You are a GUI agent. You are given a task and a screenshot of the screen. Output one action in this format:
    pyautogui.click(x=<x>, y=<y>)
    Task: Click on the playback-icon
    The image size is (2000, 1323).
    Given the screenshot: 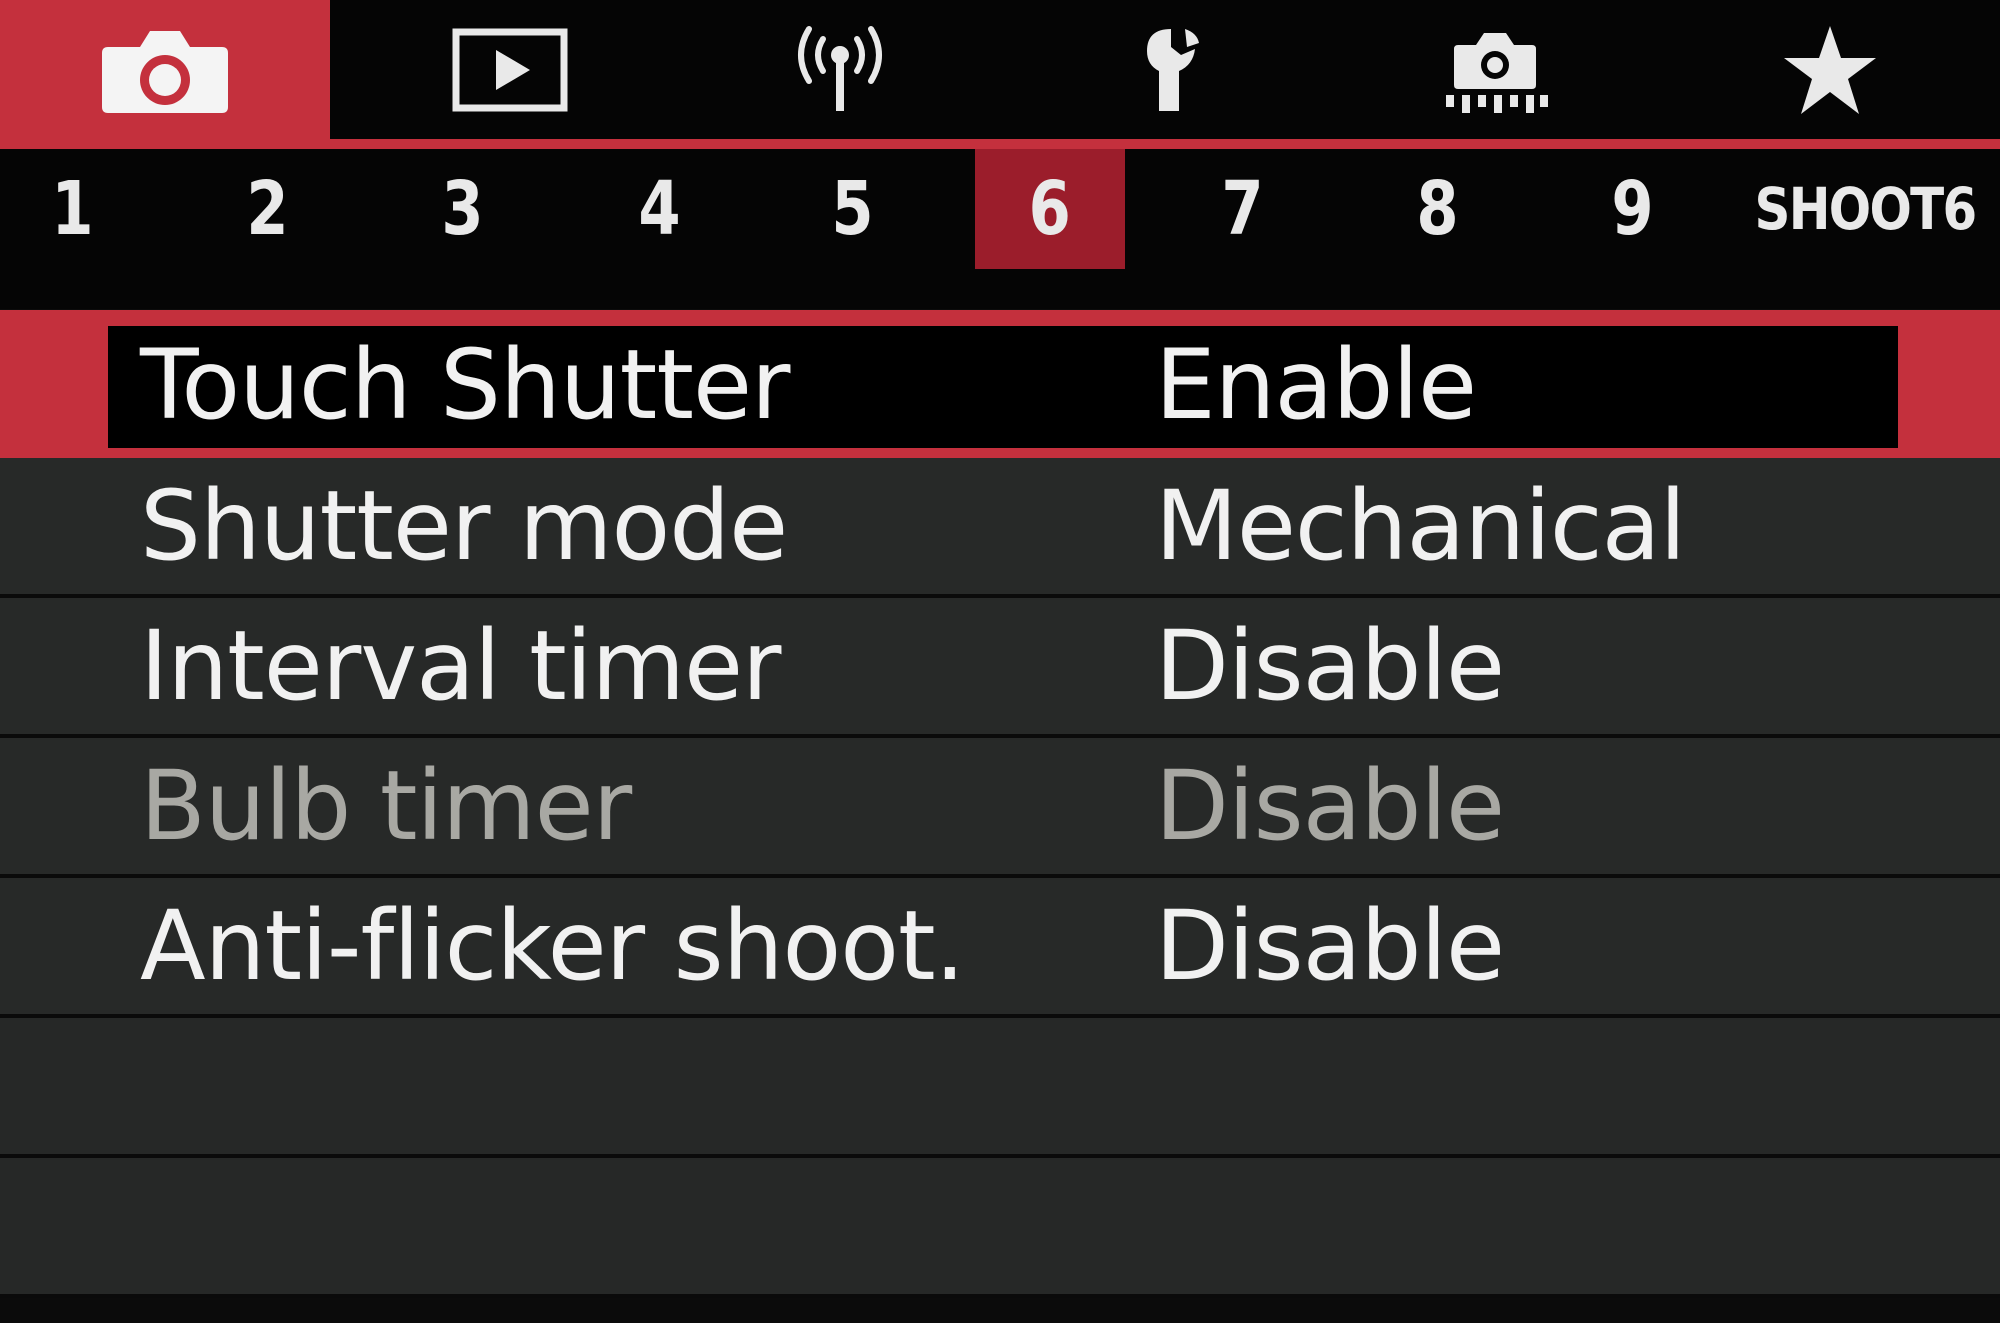 What is the action you would take?
    pyautogui.click(x=510, y=70)
    